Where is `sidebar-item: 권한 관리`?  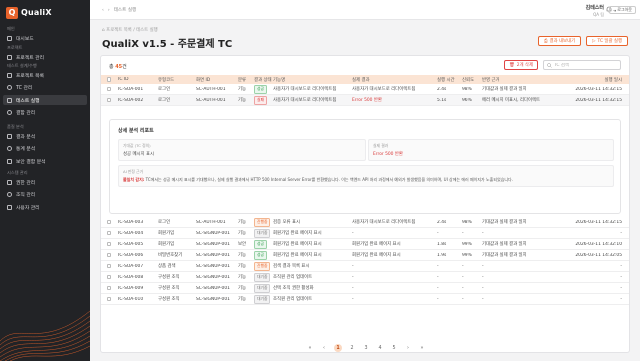
sidebar-item: 권한 관리 is located at coordinates (45, 182).